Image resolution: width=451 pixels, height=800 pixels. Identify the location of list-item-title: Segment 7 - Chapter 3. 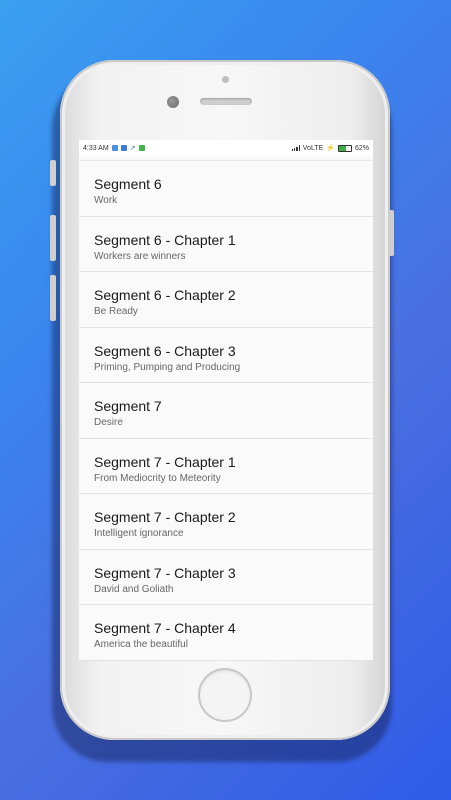
(165, 572).